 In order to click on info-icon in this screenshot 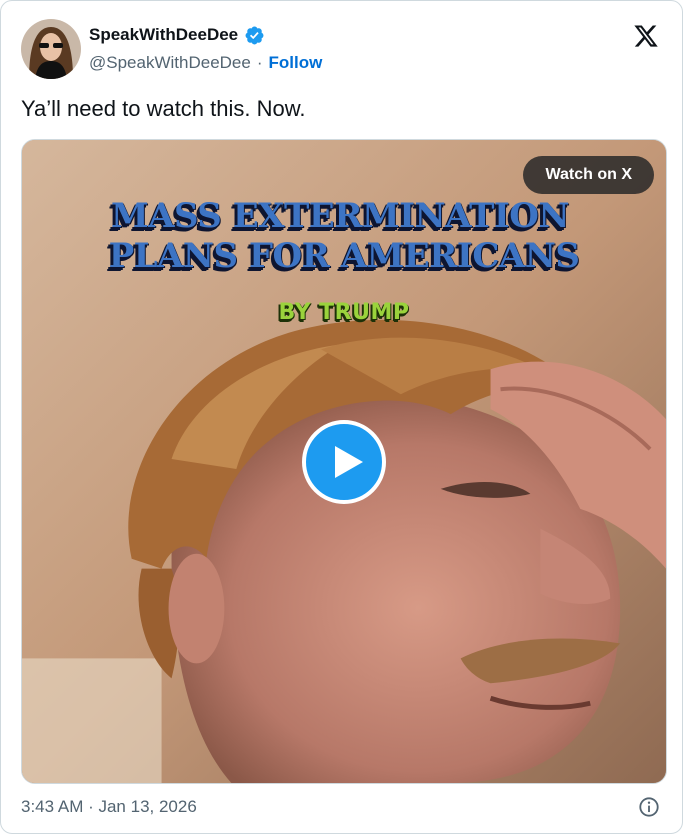, I will do `click(649, 807)`.